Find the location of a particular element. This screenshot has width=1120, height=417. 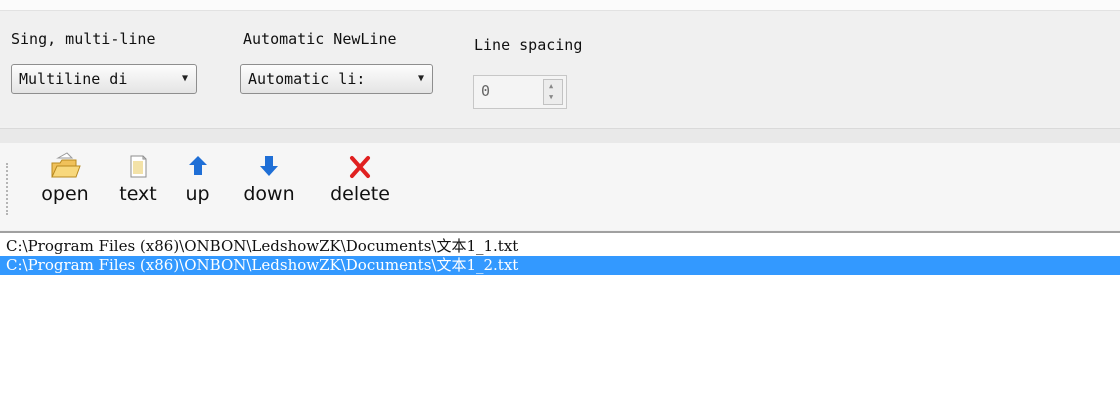

spacing-label: Line spacing is located at coordinates (528, 45).